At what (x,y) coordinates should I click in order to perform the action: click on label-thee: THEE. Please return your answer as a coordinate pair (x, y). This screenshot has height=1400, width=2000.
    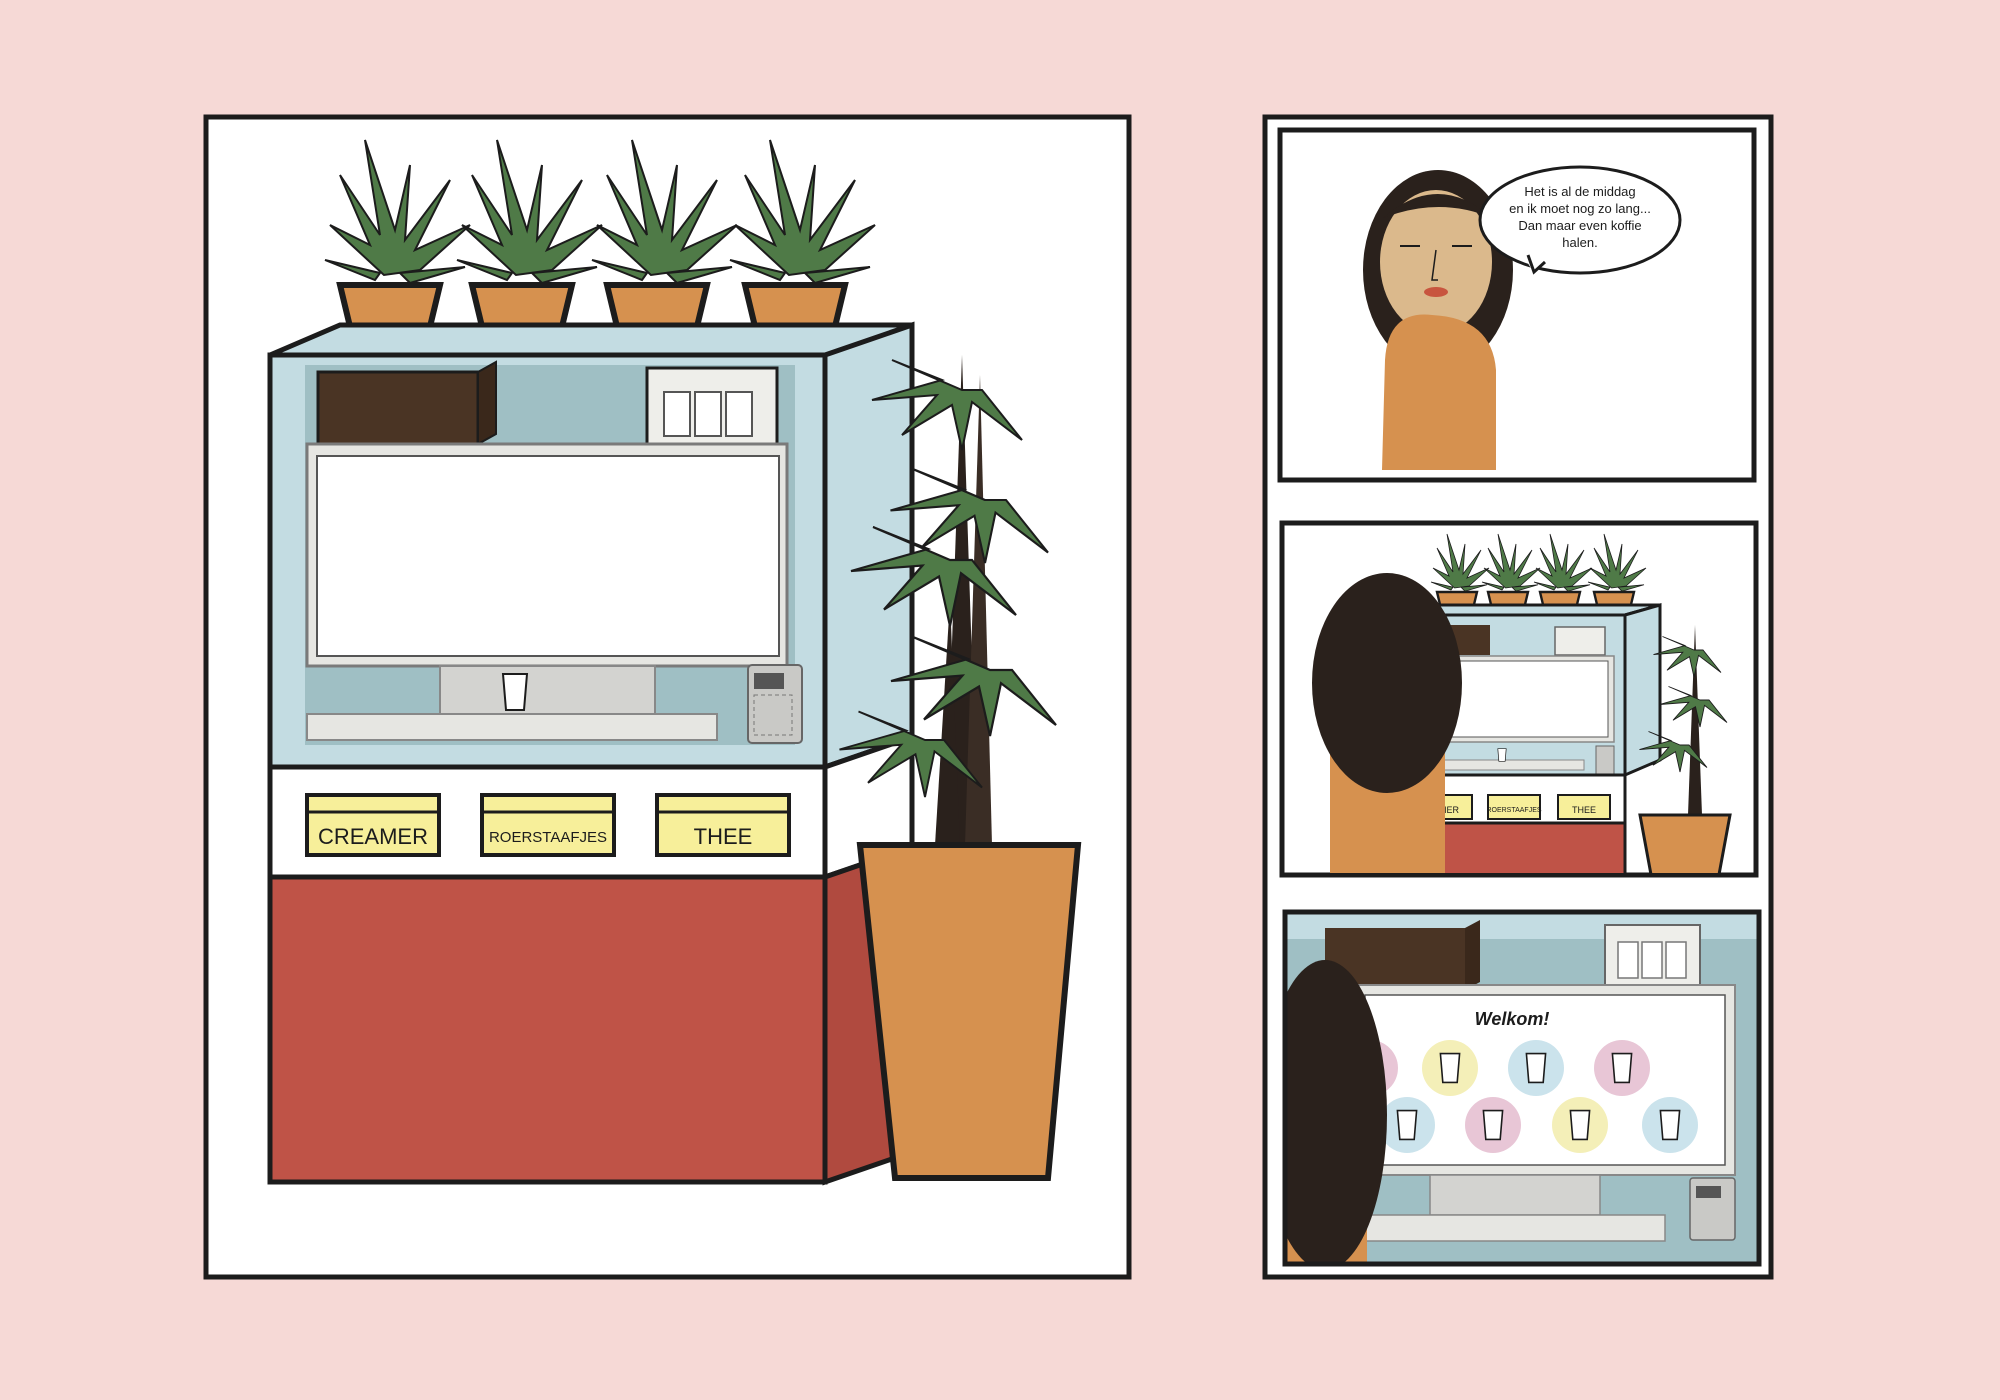
    Looking at the image, I should click on (723, 825).